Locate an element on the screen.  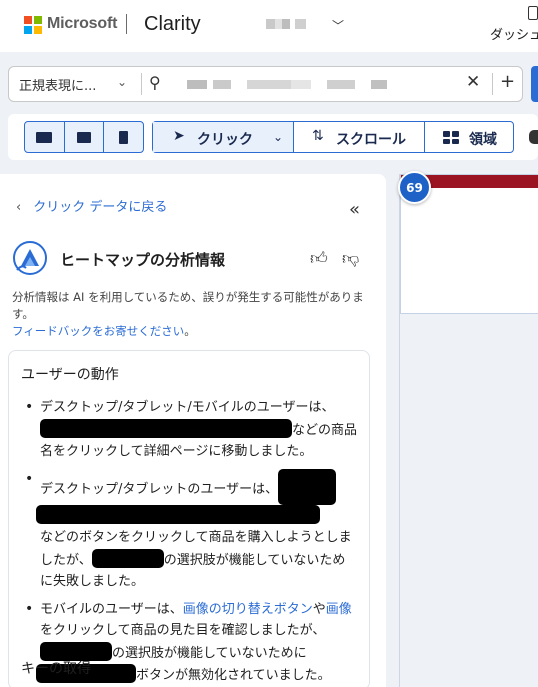
area-mode-button: 領域 is located at coordinates (469, 137).